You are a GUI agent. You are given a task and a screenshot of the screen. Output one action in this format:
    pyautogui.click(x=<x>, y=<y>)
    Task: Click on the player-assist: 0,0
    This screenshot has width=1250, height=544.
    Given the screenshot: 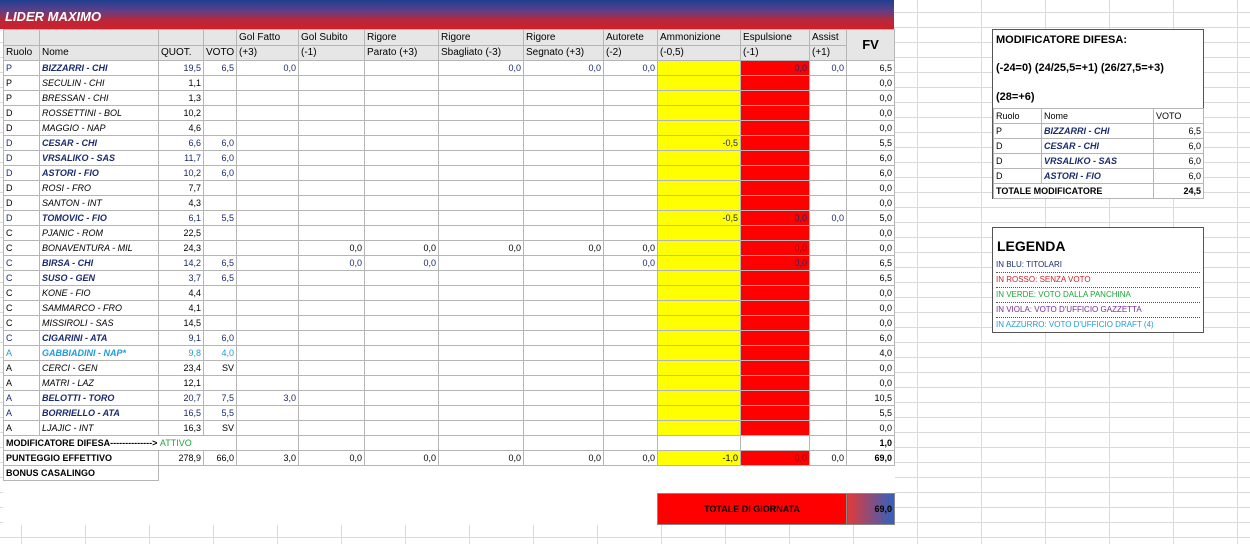 What is the action you would take?
    pyautogui.click(x=828, y=218)
    